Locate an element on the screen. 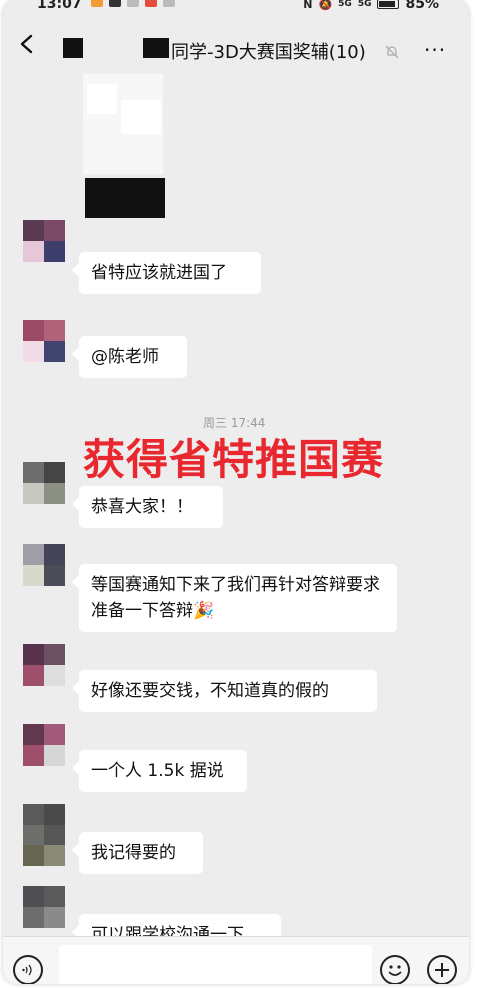 Image resolution: width=478 pixels, height=988 pixels. status-system-icons: N 🔕 5G 5G 85% is located at coordinates (371, 6).